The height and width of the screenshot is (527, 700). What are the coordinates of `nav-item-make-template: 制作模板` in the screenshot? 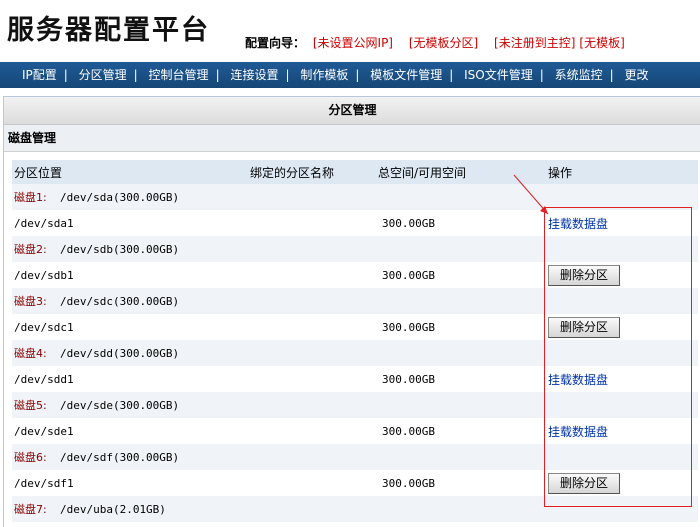 It's located at (324, 75).